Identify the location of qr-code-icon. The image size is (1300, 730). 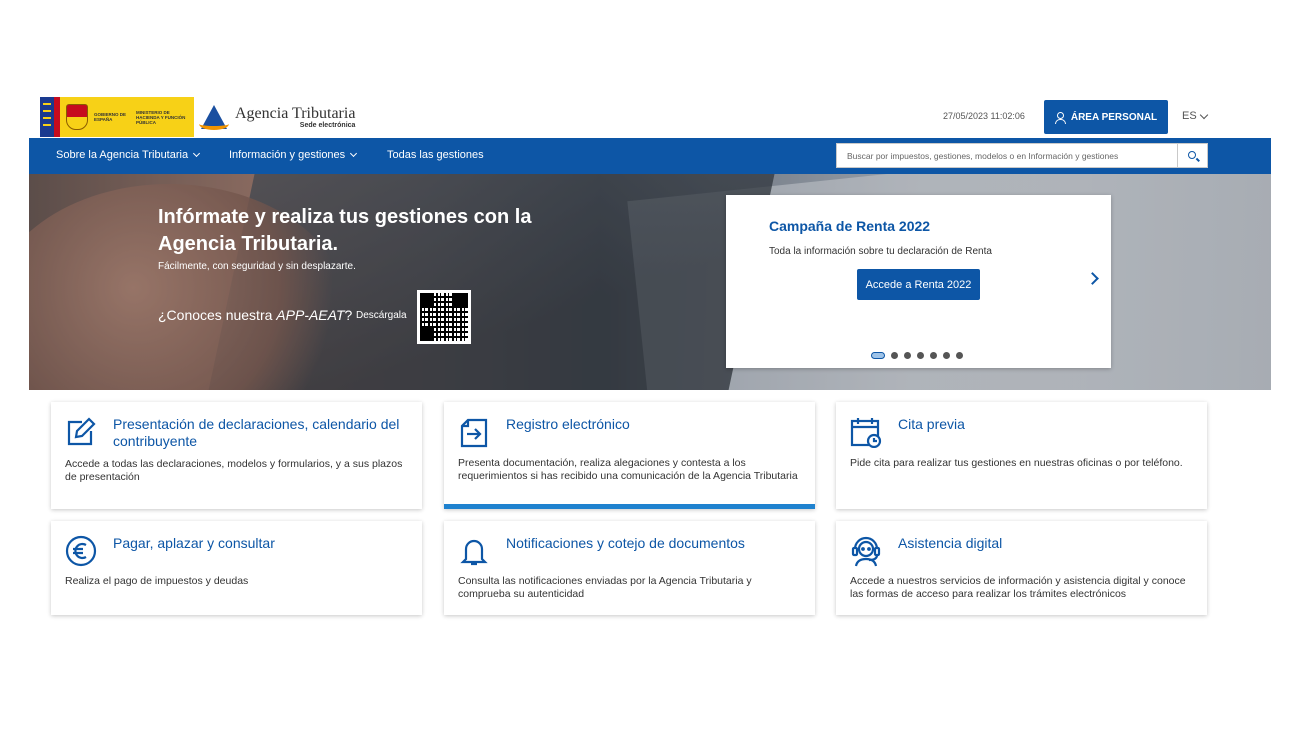
(444, 317).